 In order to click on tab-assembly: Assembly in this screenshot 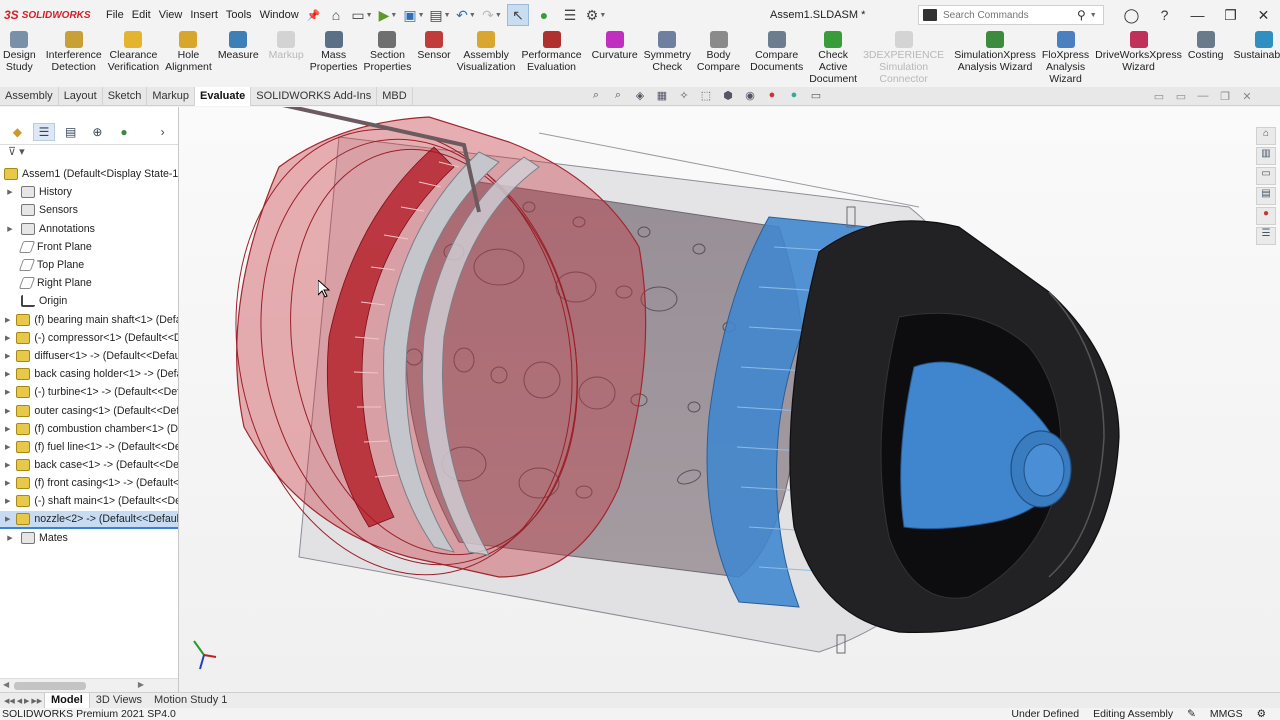, I will do `click(29, 96)`.